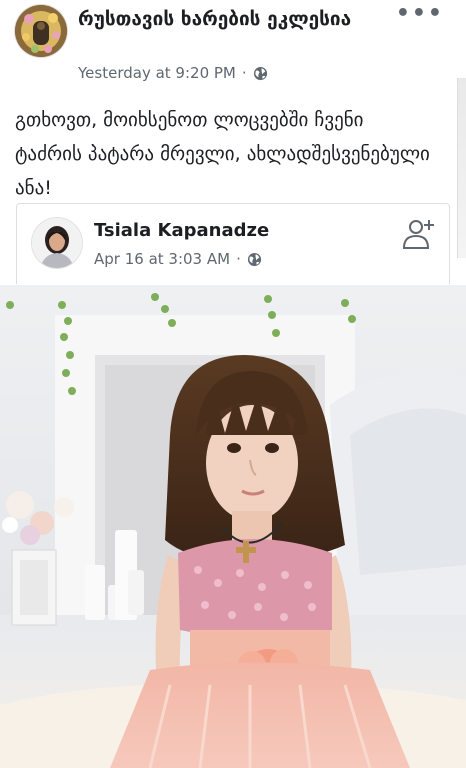 Image resolution: width=466 pixels, height=768 pixels. I want to click on shared-post-header: Tsiala Kapanadze Apr 16 at 3:03 AM ·, so click(233, 243).